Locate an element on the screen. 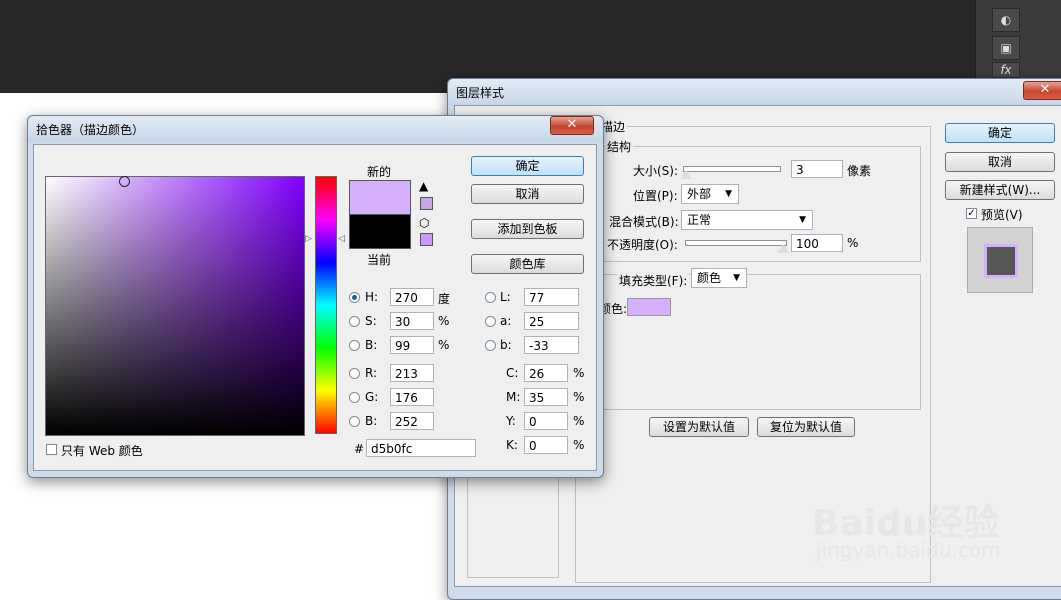 This screenshot has height=600, width=1061. position-label: 位置(P): is located at coordinates (655, 196).